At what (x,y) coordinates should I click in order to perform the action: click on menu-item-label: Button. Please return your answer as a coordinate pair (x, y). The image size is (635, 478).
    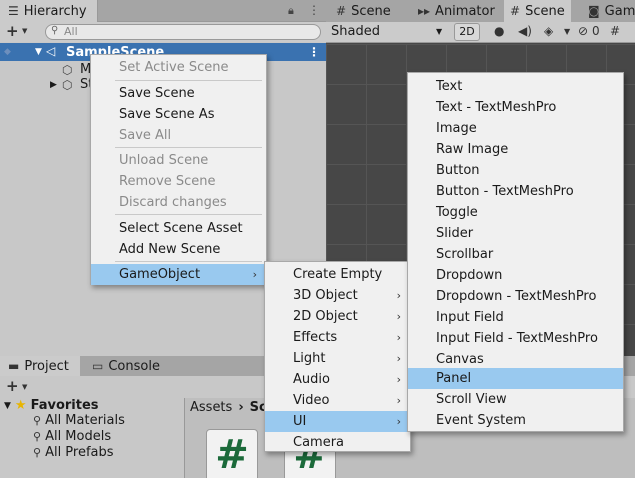
    Looking at the image, I should click on (458, 170).